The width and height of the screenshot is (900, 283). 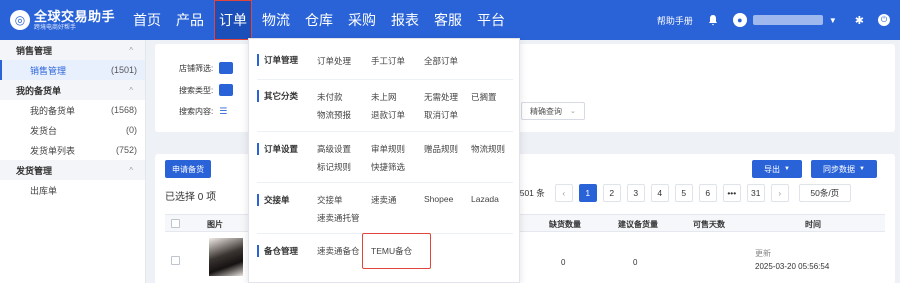 What do you see at coordinates (226, 68) in the screenshot?
I see `store-filter-chip` at bounding box center [226, 68].